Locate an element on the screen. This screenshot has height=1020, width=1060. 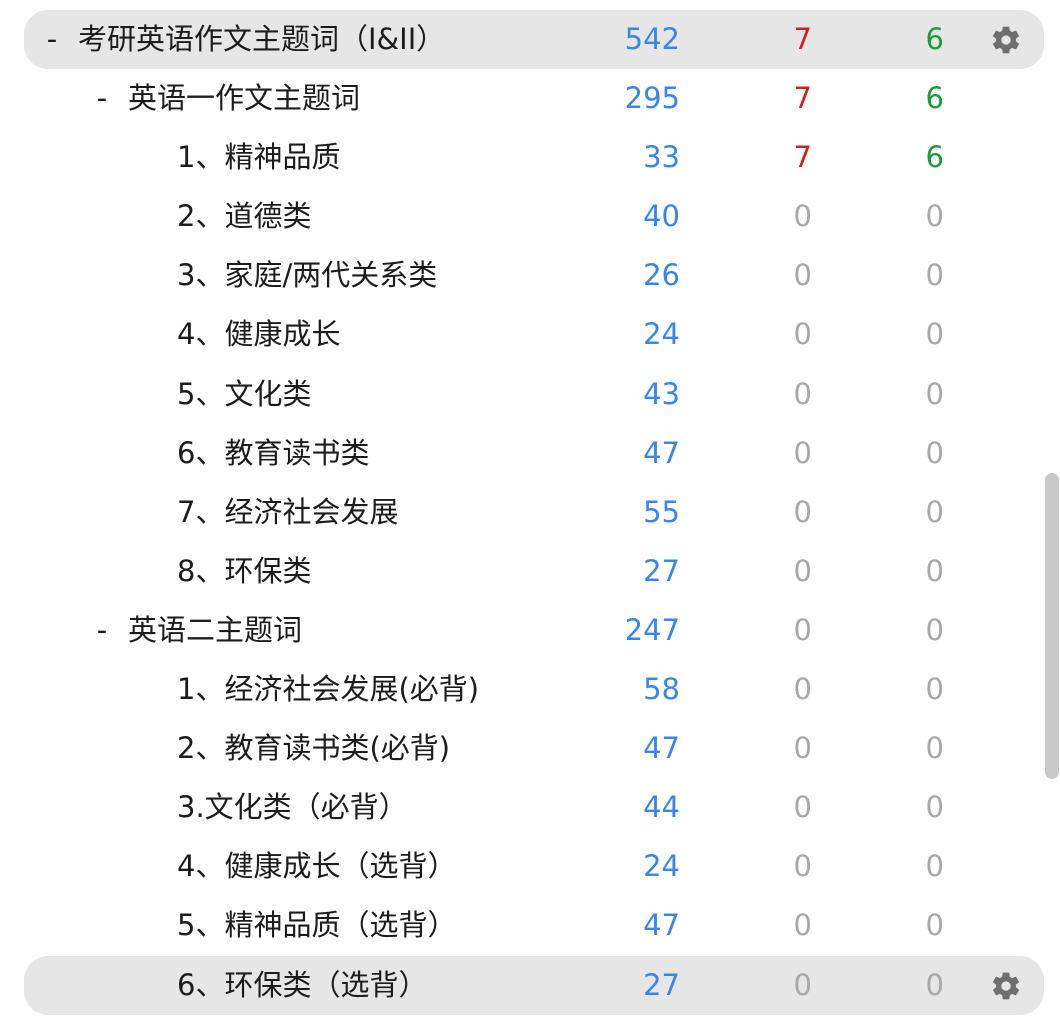
deck-row: 8、环保类 27 0 0 is located at coordinates (530, 571).